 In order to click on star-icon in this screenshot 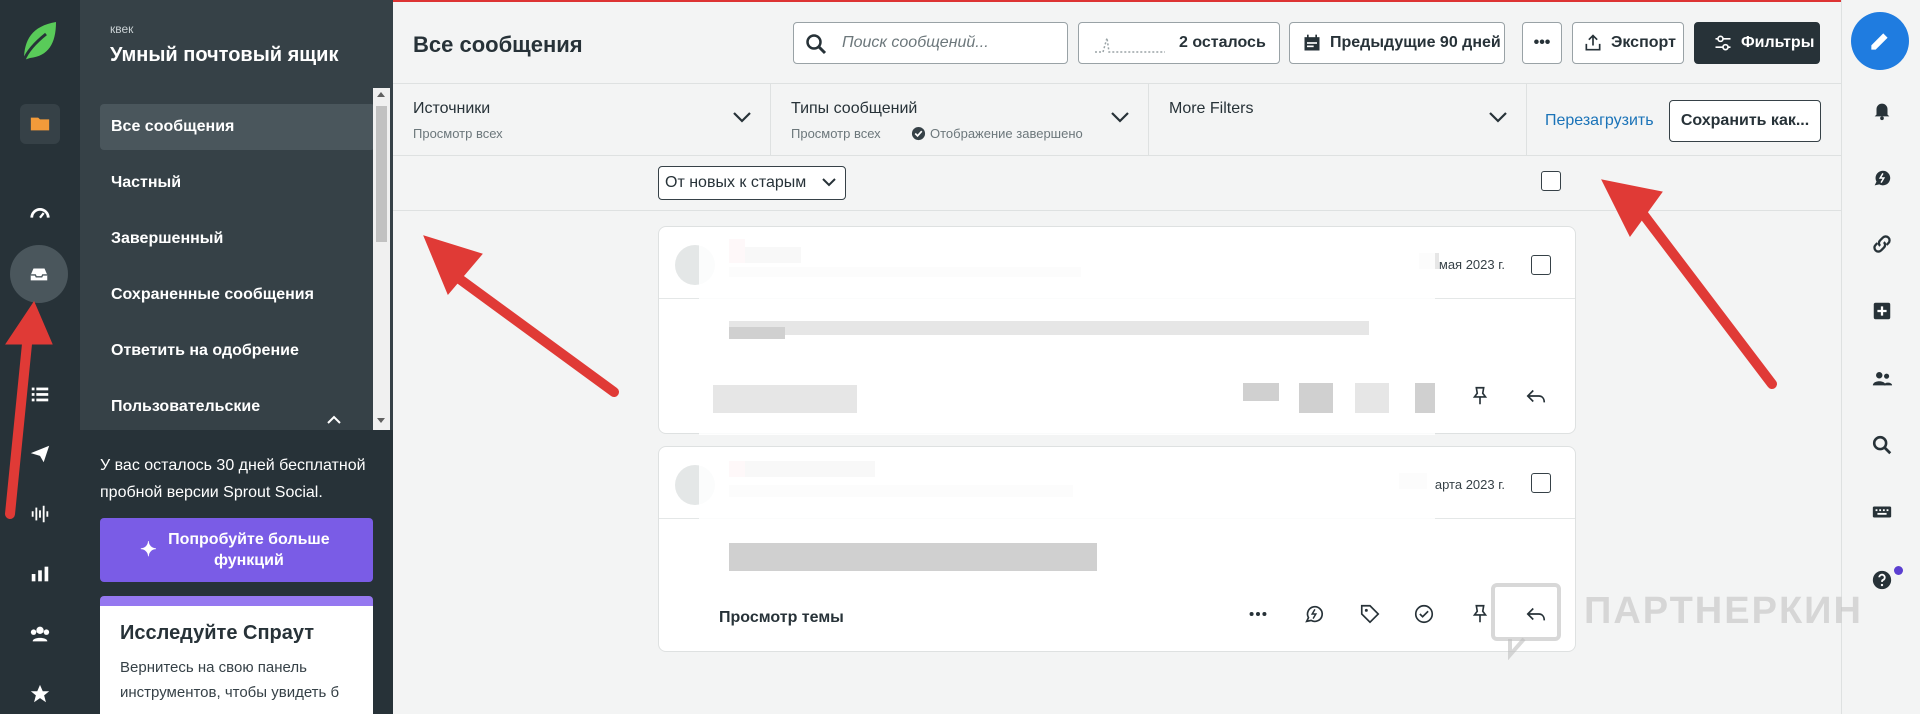, I will do `click(40, 694)`.